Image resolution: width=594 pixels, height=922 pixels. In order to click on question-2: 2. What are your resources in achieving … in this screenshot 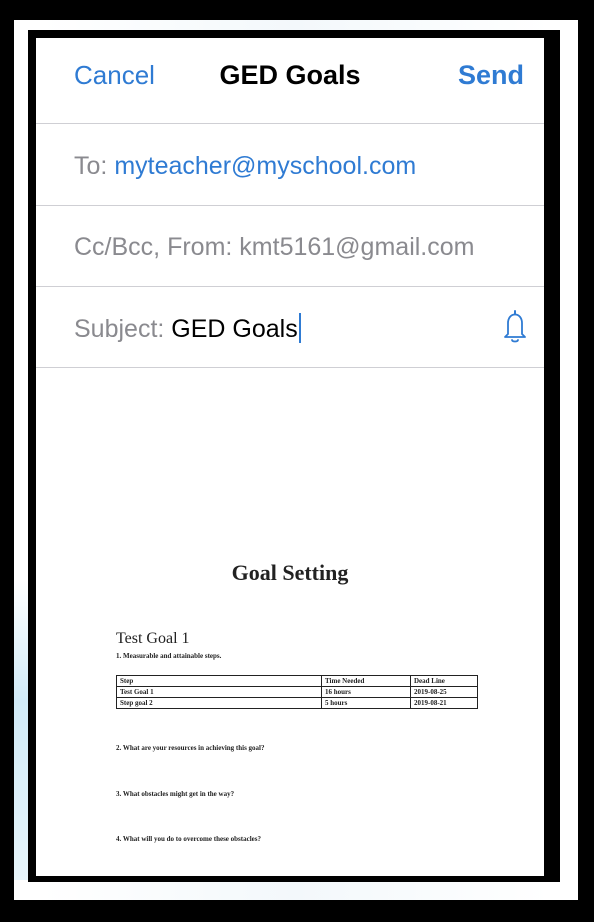, I will do `click(190, 748)`.